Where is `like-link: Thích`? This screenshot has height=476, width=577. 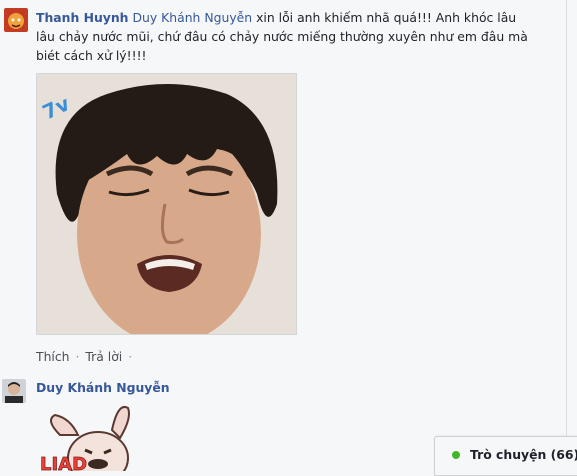
like-link: Thích is located at coordinates (53, 356).